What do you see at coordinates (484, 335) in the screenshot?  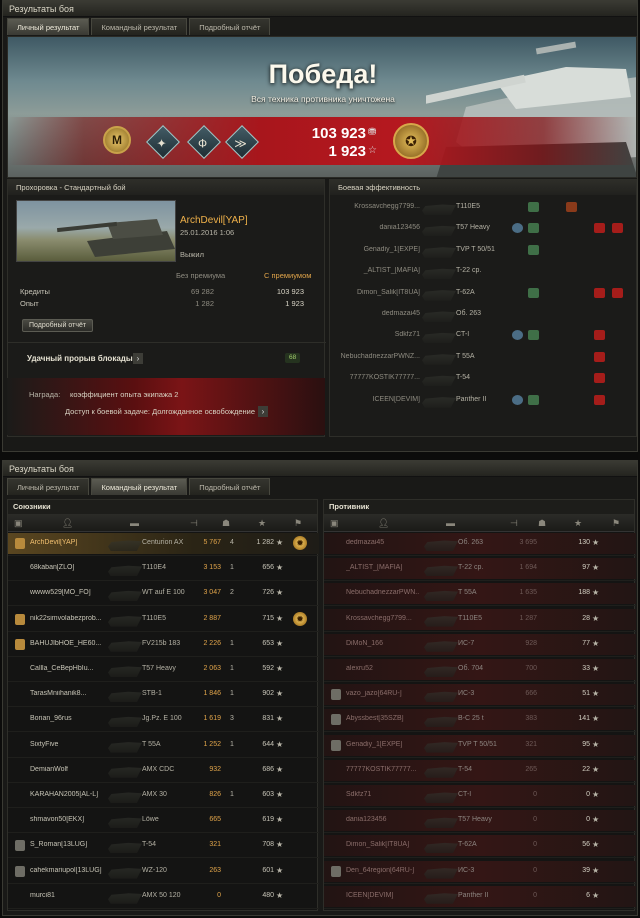 I see `efficiency-row: Sdkfz71 CT-I` at bounding box center [484, 335].